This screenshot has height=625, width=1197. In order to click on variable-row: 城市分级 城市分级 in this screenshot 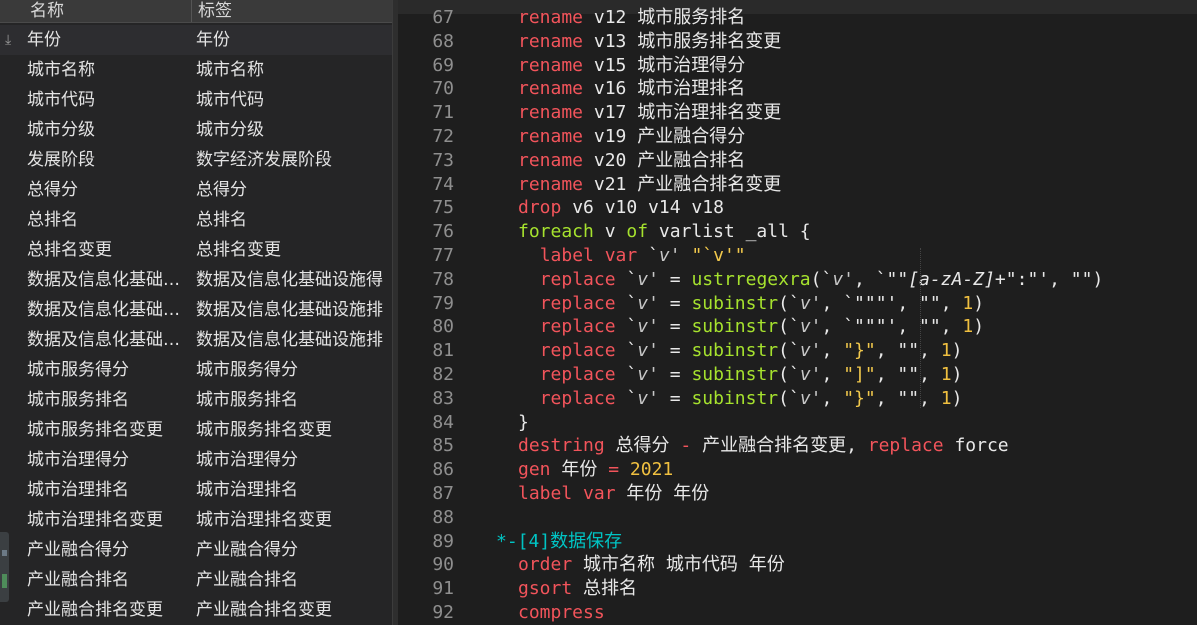, I will do `click(196, 130)`.